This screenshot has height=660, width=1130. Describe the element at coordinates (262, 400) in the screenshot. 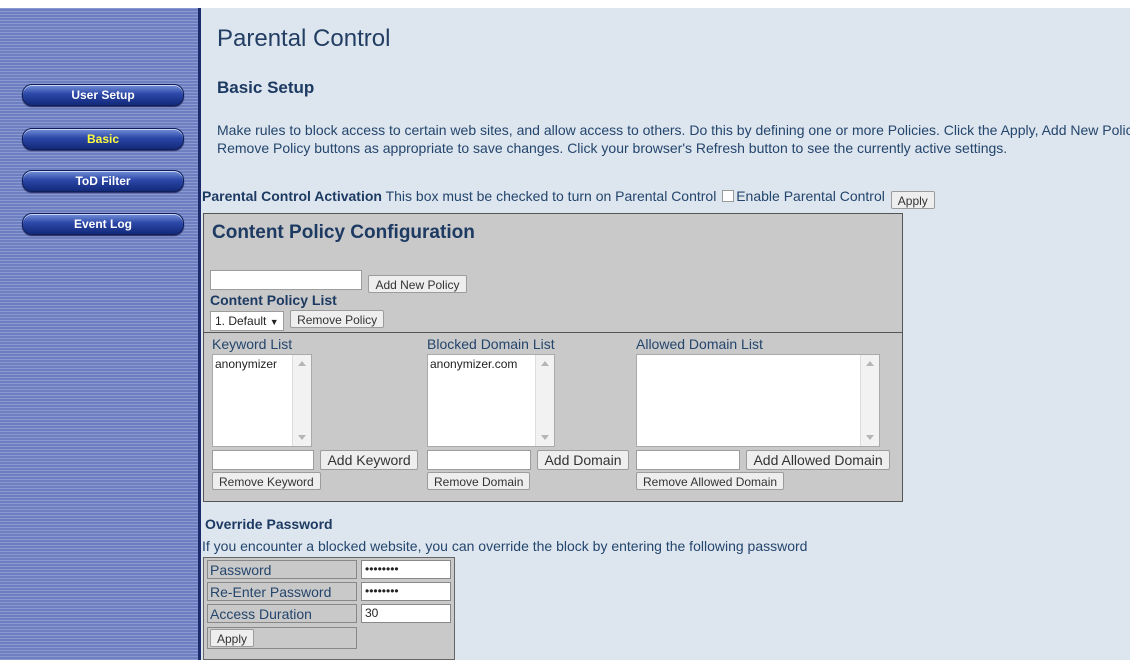

I see `keyword-listbox: anonymizer` at that location.